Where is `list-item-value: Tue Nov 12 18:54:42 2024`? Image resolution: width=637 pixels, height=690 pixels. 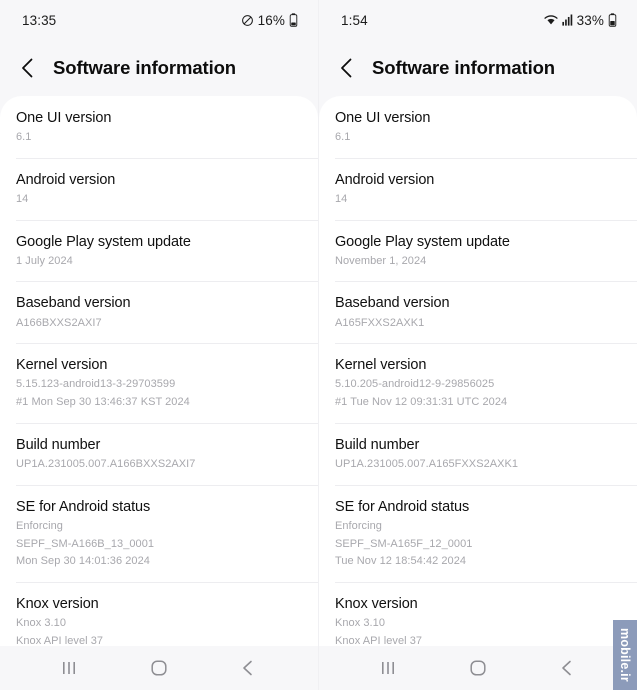 list-item-value: Tue Nov 12 18:54:42 2024 is located at coordinates (401, 561).